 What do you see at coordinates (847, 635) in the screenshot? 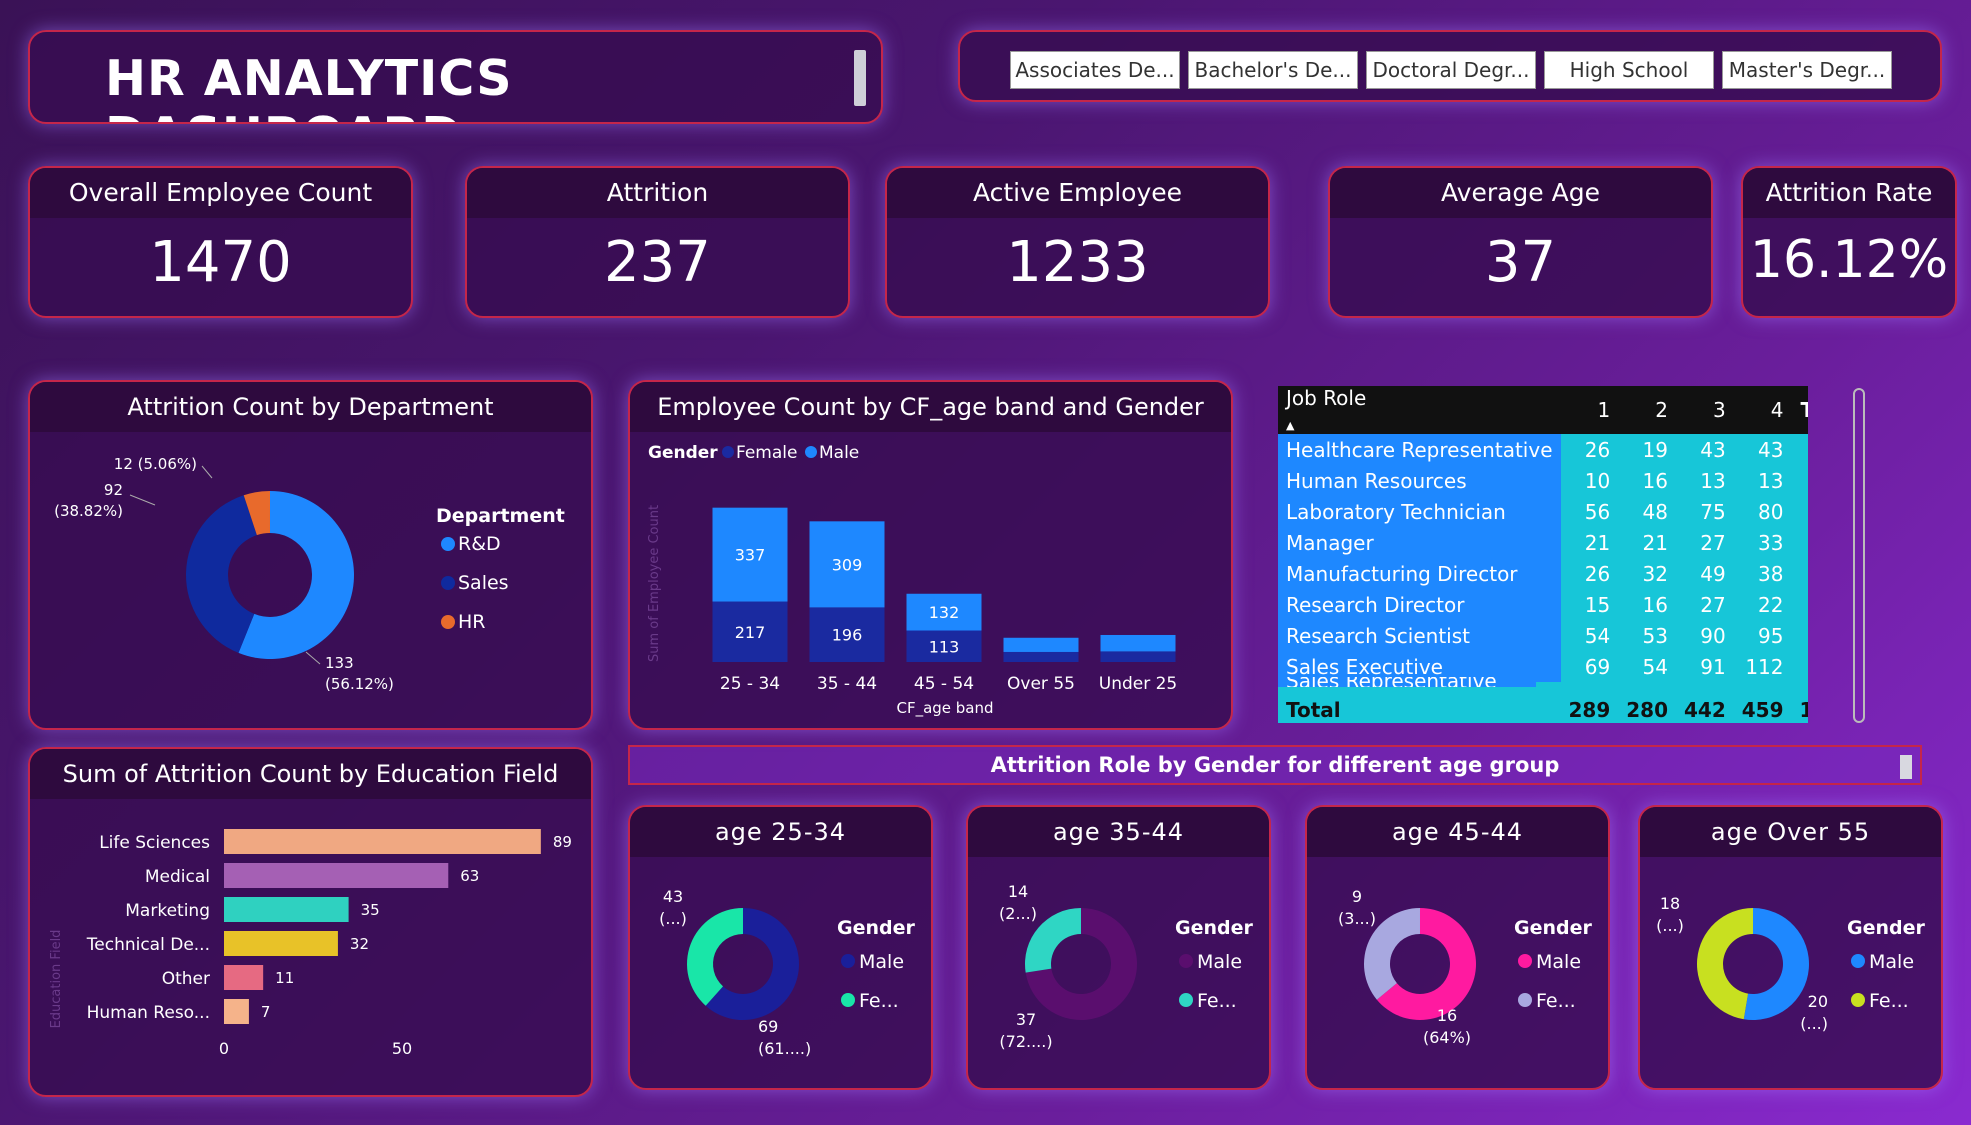
I see `data-label: 196` at bounding box center [847, 635].